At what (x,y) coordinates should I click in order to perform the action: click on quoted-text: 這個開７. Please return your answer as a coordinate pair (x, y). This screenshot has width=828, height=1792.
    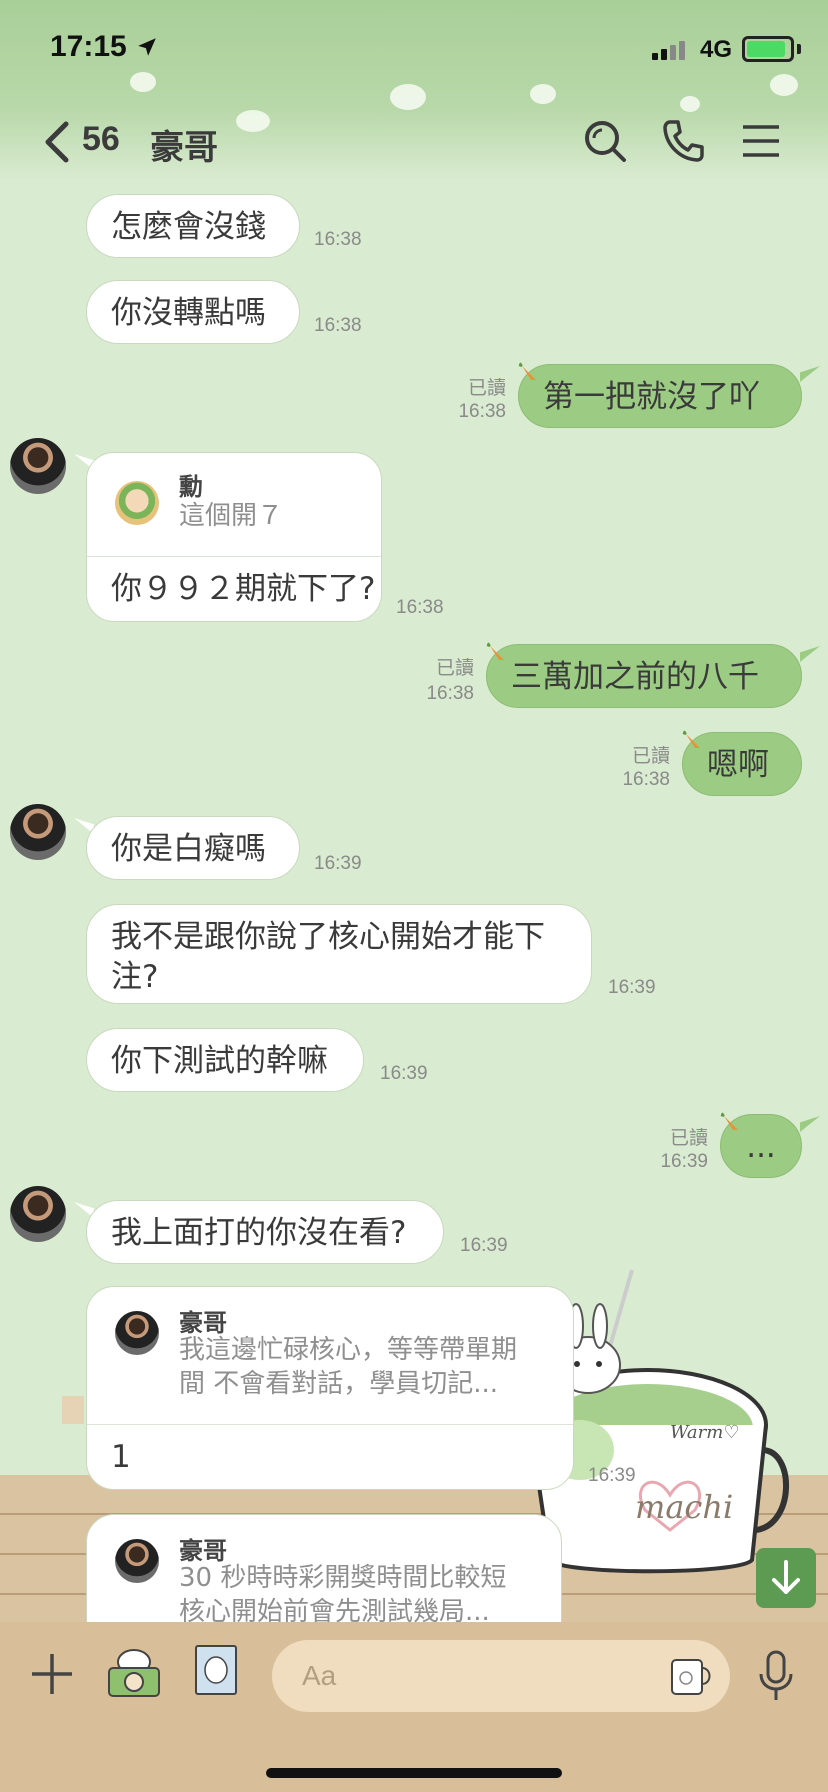
    Looking at the image, I should click on (231, 516).